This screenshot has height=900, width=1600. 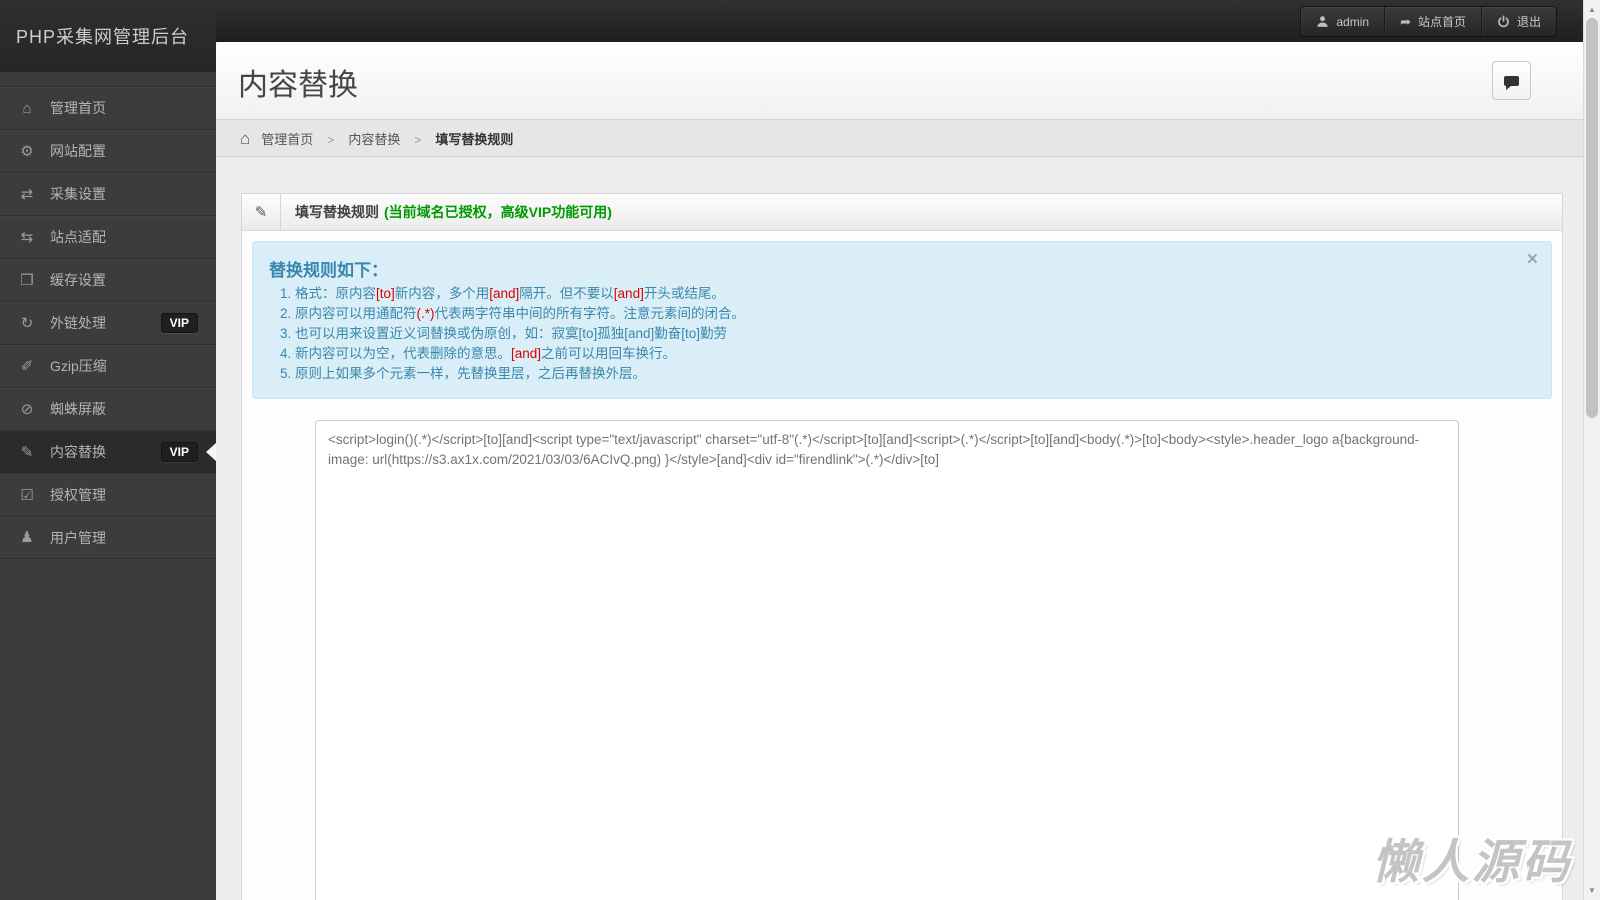 I want to click on share-icon: ➦, so click(x=1405, y=21).